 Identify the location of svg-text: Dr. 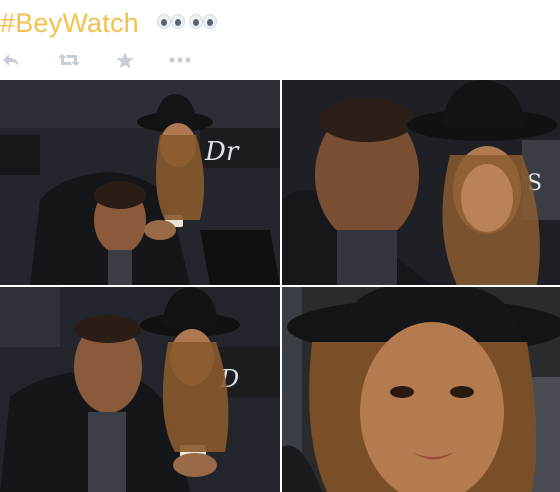
(222, 152).